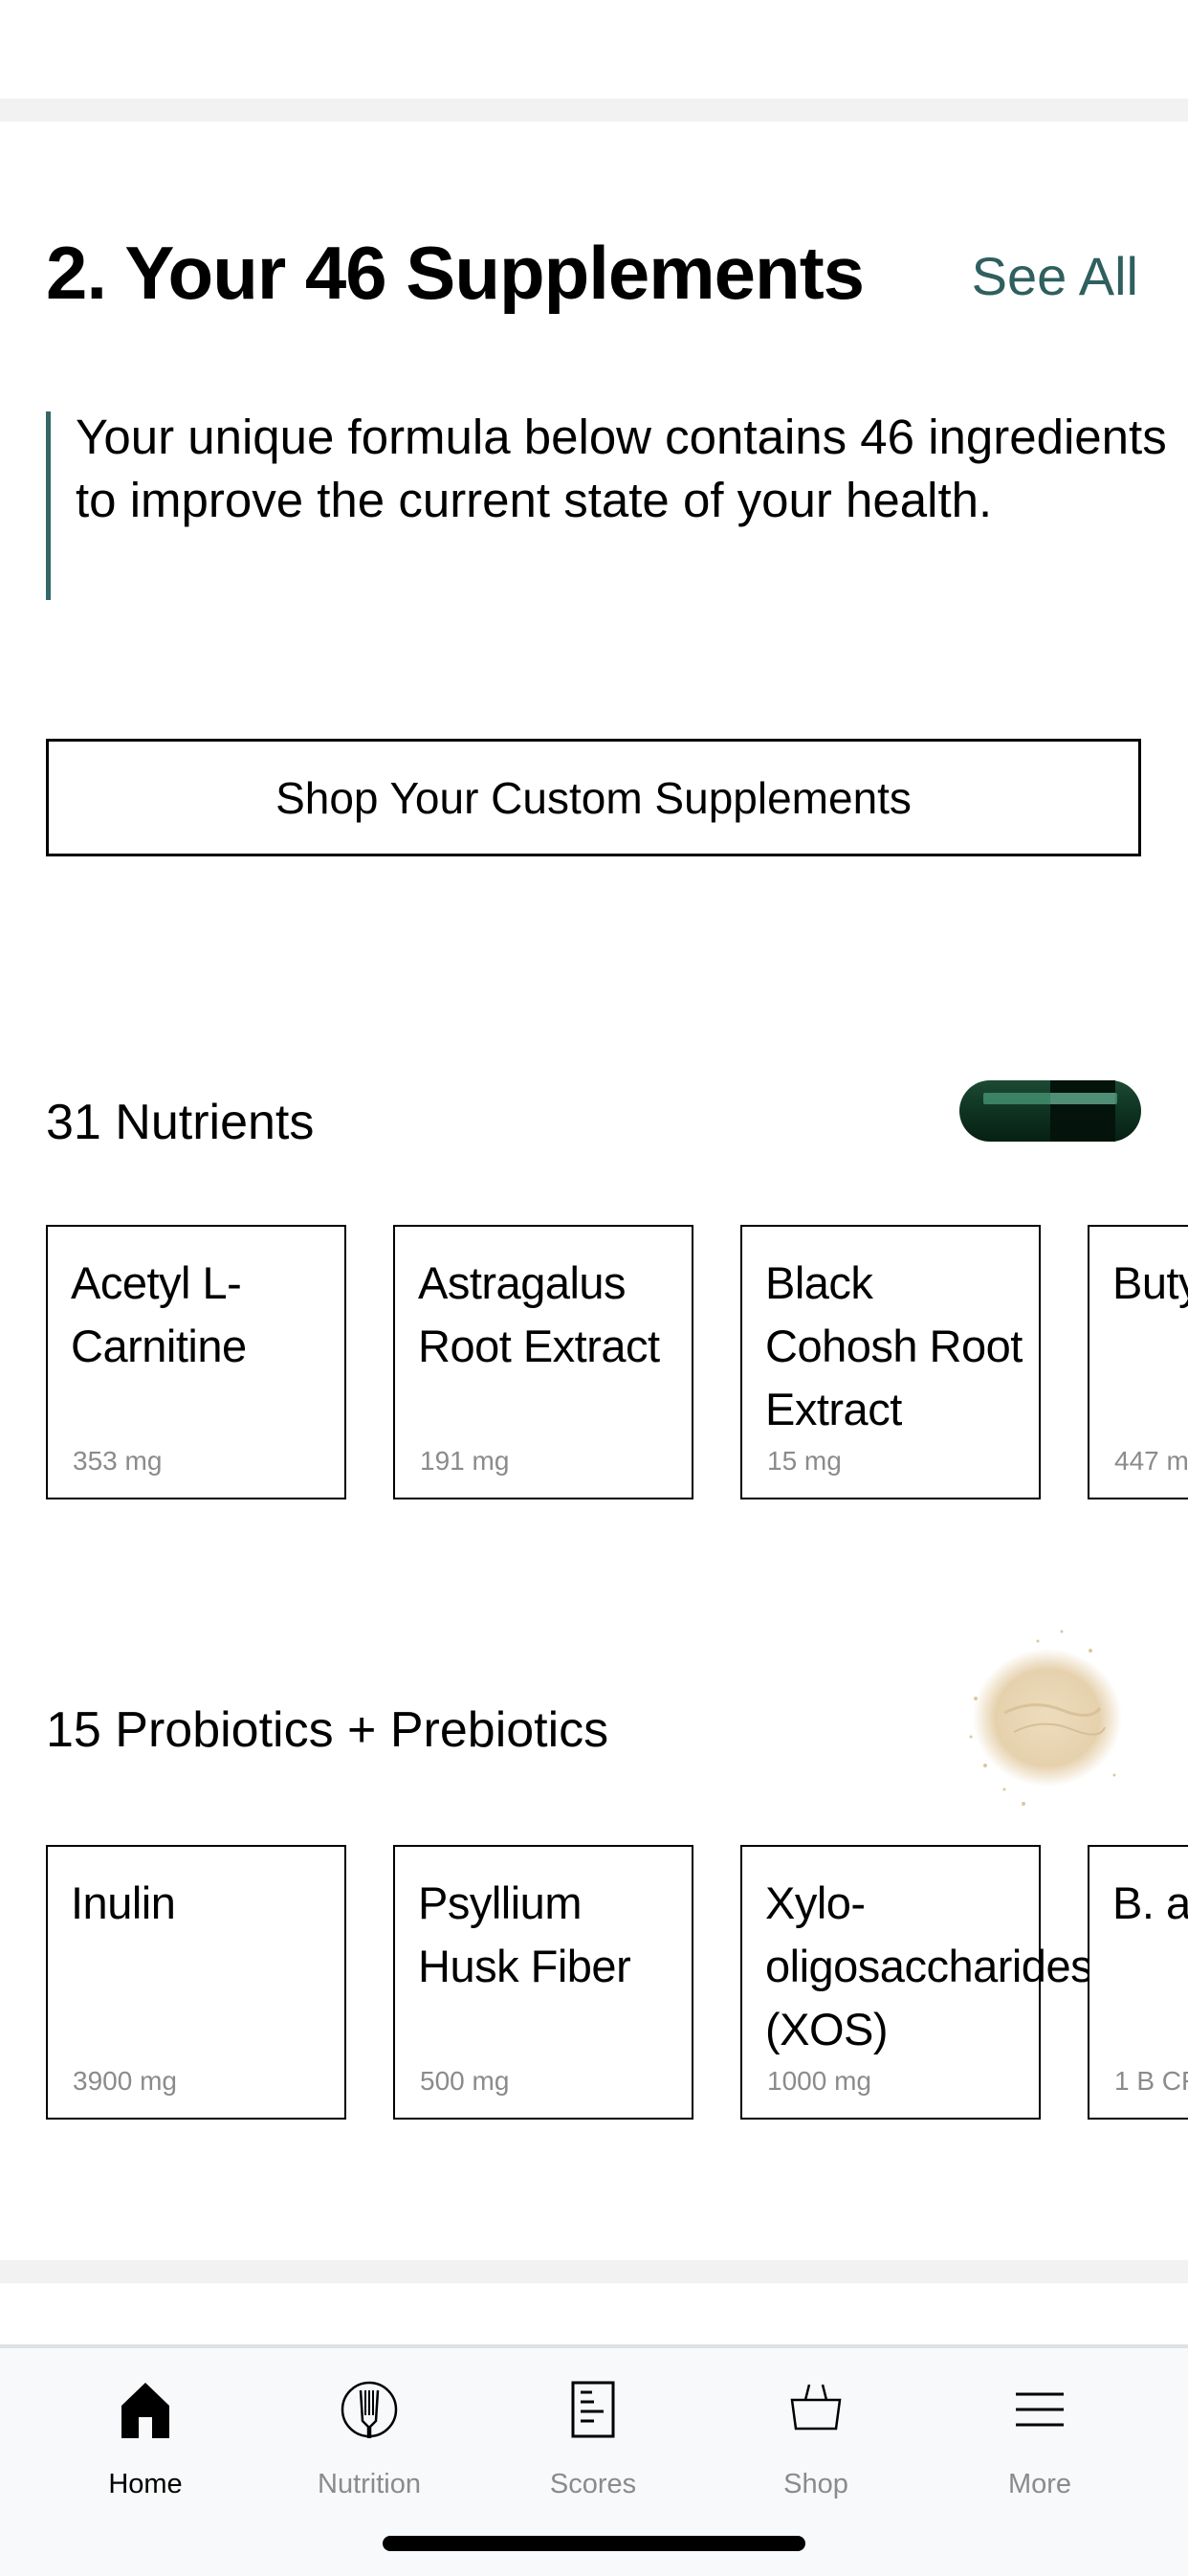  I want to click on tab-home: Home, so click(145, 2438).